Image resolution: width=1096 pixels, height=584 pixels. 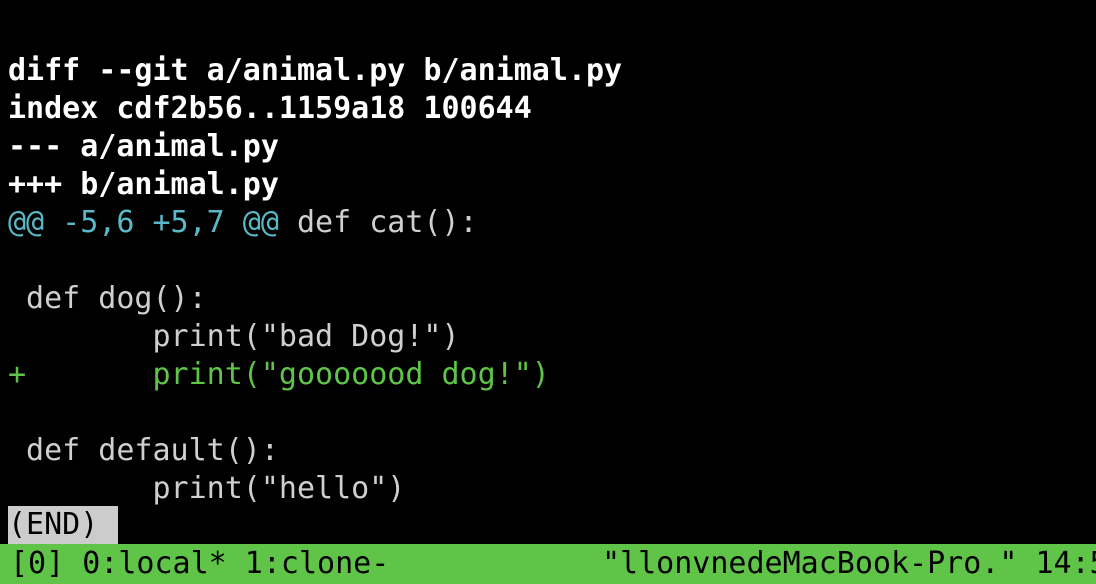 What do you see at coordinates (849, 563) in the screenshot?
I see `tmux-host-clock: "llonvnedeMacBook-Pro." 14:5` at bounding box center [849, 563].